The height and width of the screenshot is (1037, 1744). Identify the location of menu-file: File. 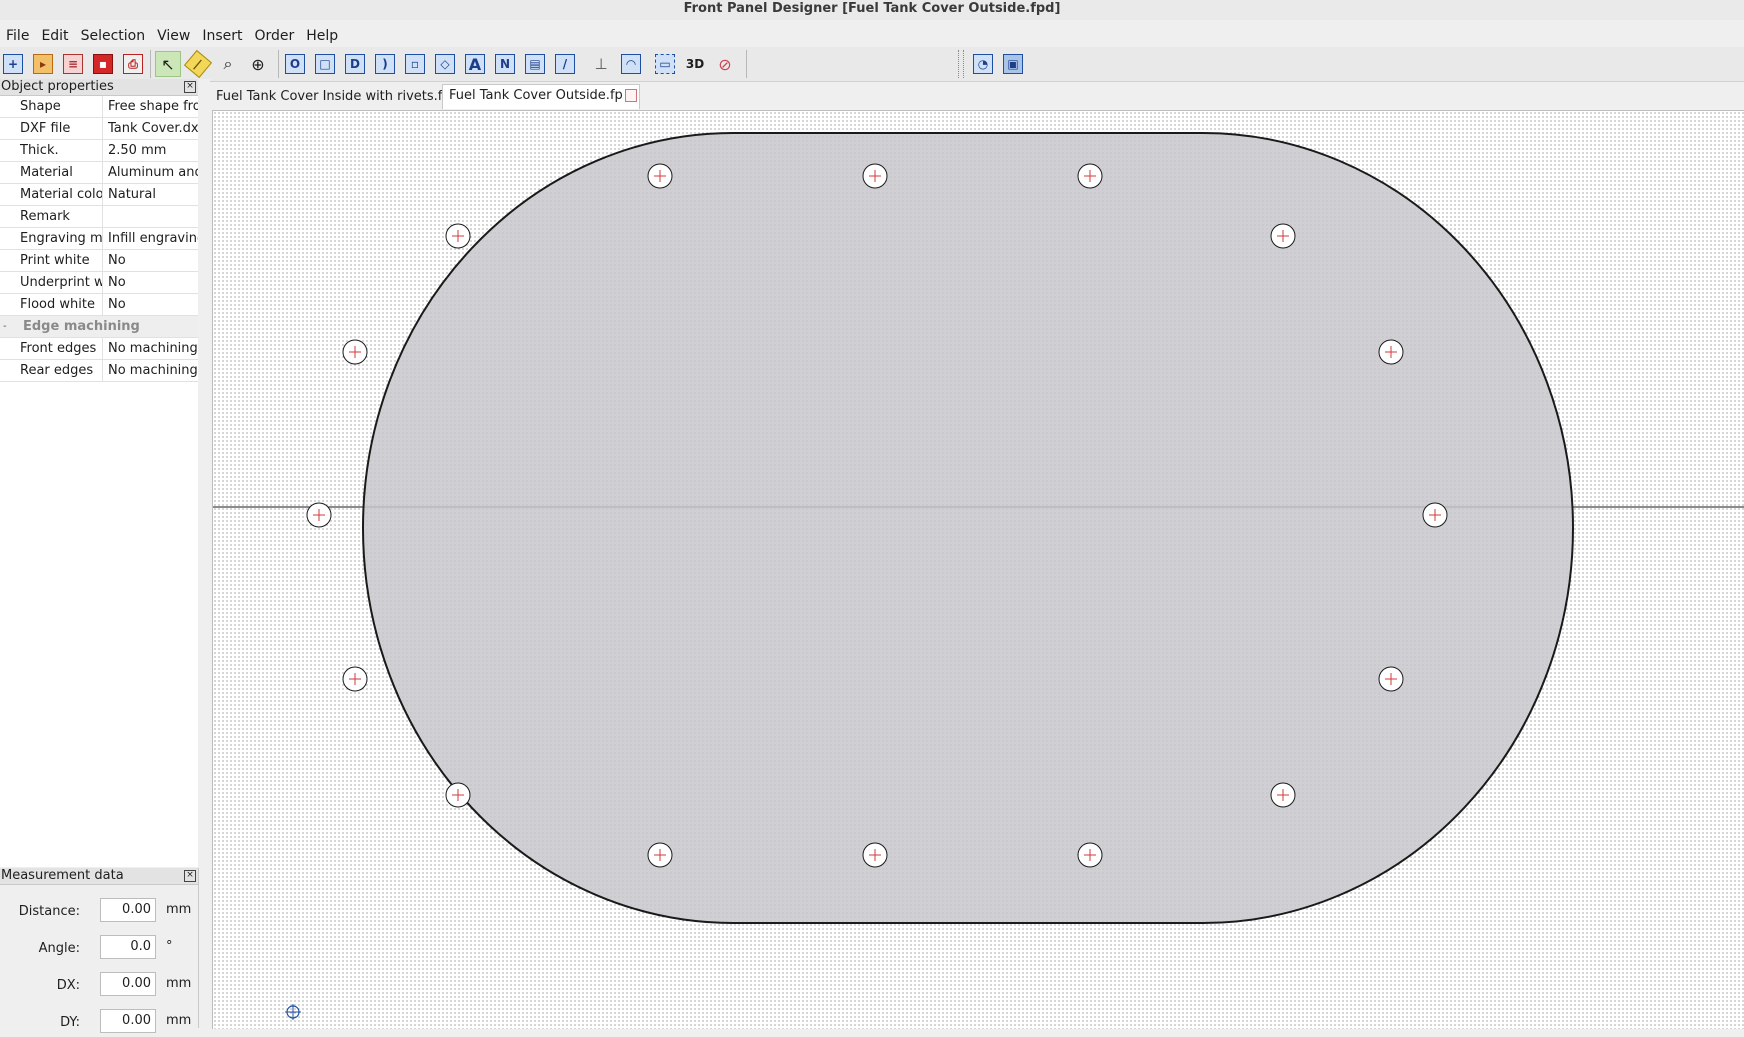
(17, 36).